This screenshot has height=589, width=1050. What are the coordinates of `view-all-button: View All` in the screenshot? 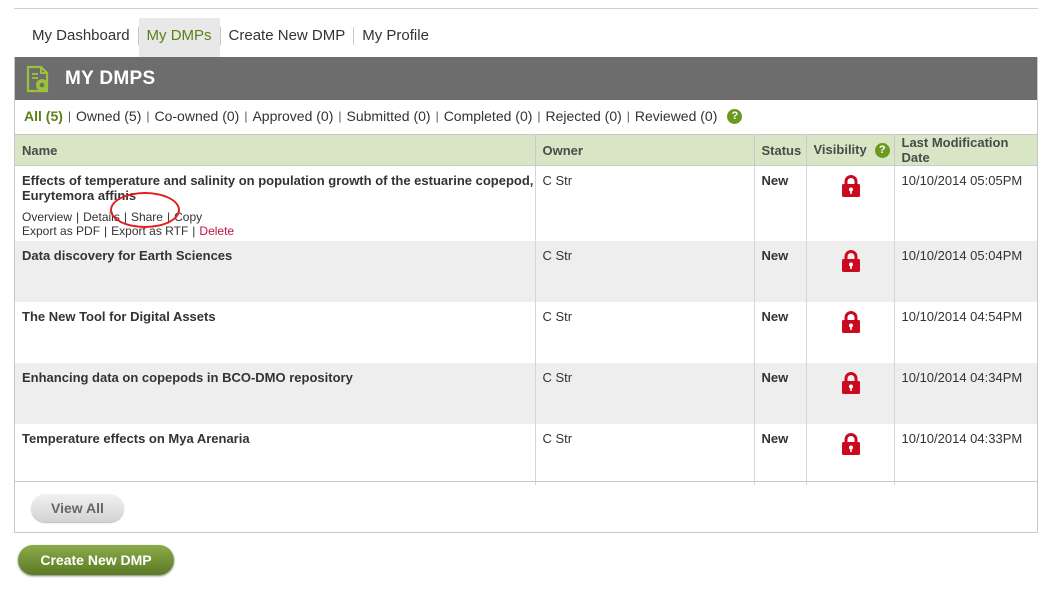 It's located at (77, 508).